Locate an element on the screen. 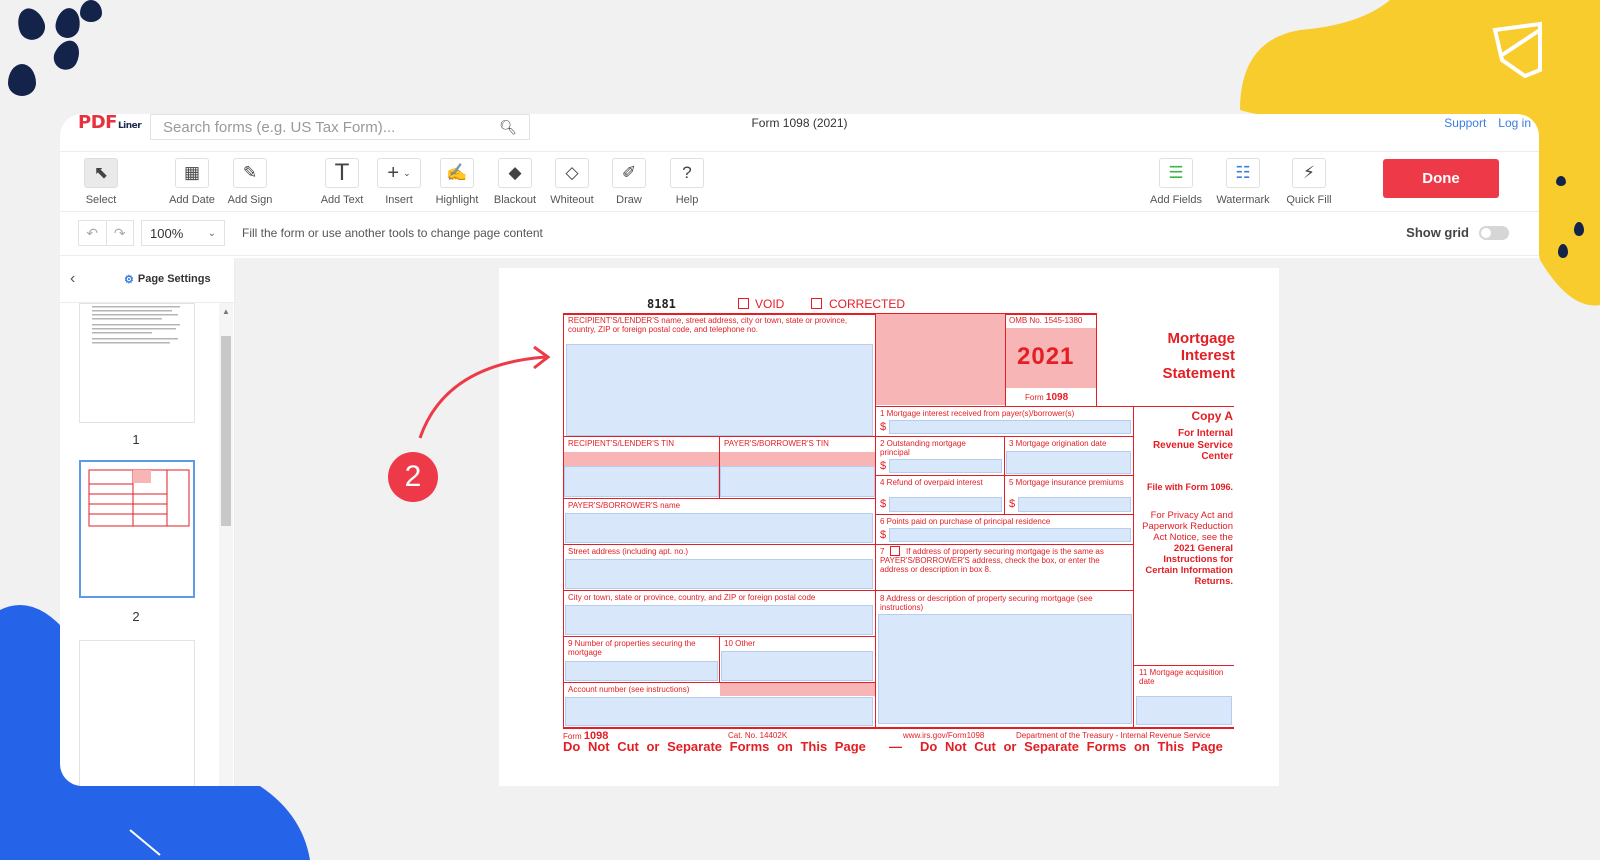 The width and height of the screenshot is (1600, 860). done-button: Done is located at coordinates (1441, 178).